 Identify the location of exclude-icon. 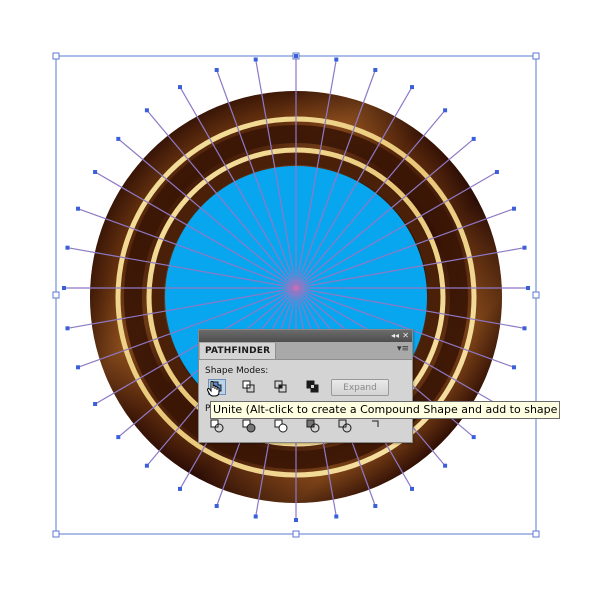
(312, 386).